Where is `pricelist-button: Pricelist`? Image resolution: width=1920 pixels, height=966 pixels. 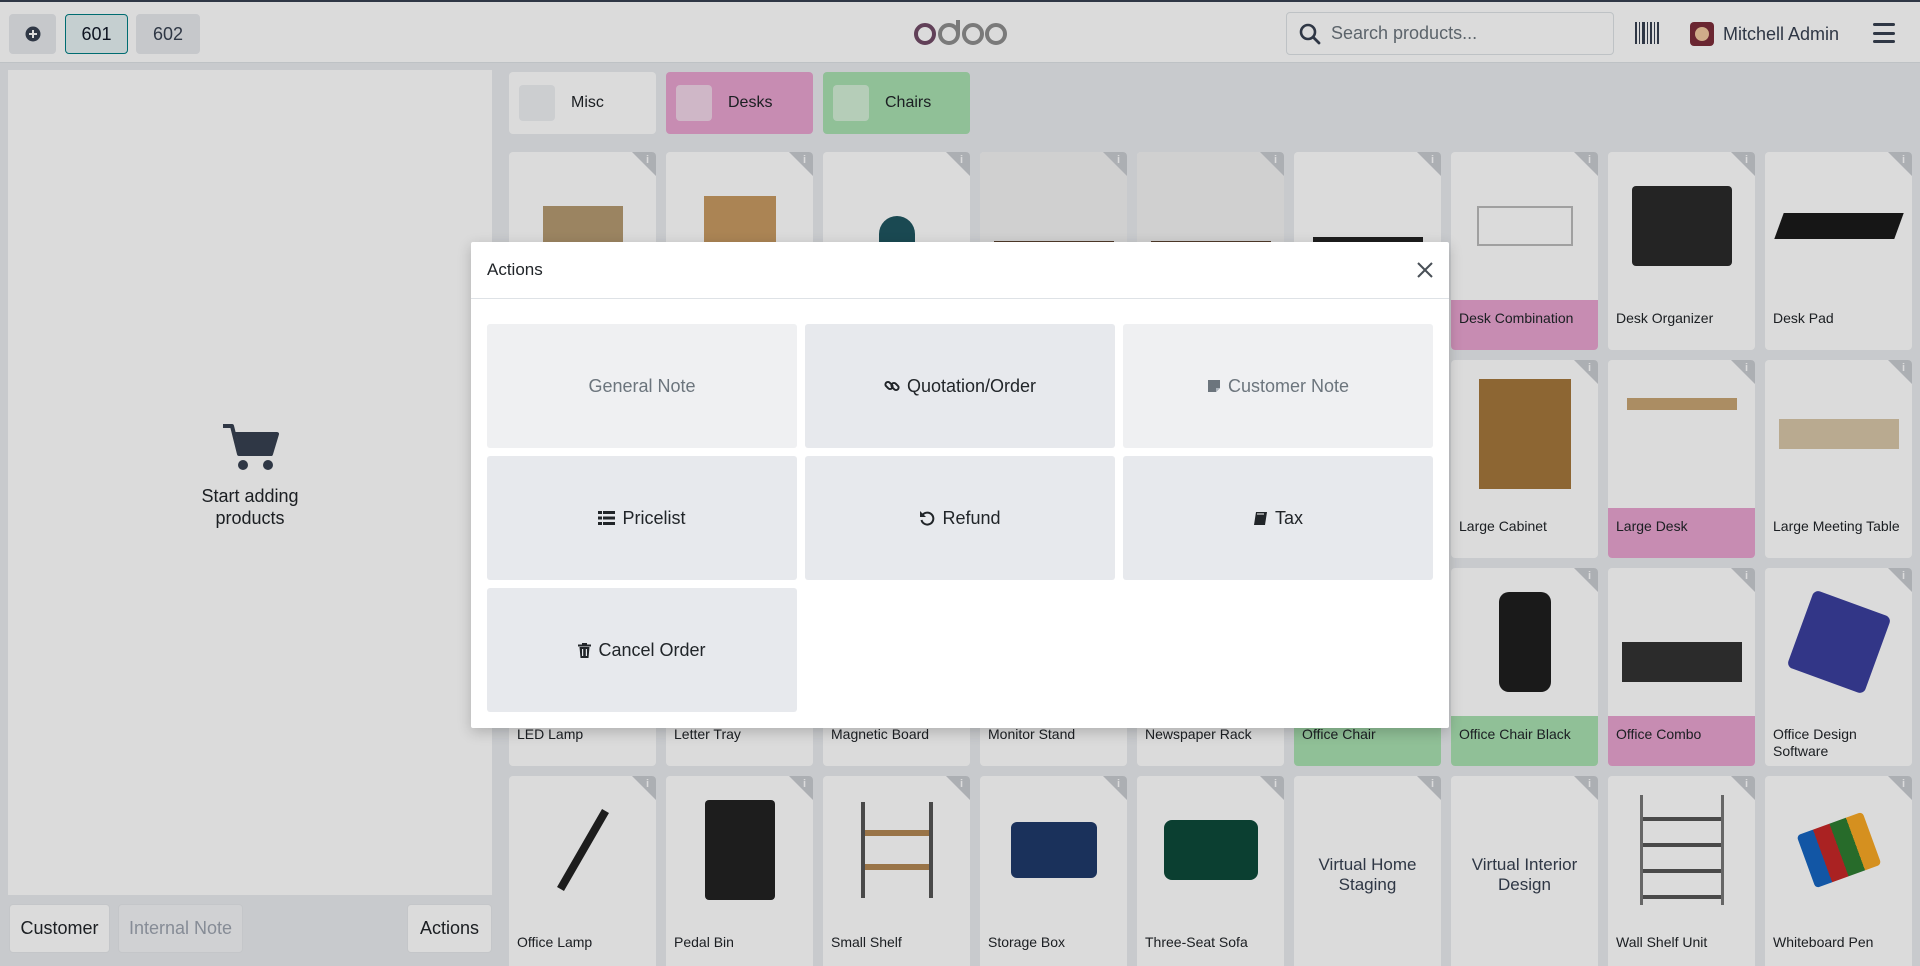
pricelist-button: Pricelist is located at coordinates (642, 518).